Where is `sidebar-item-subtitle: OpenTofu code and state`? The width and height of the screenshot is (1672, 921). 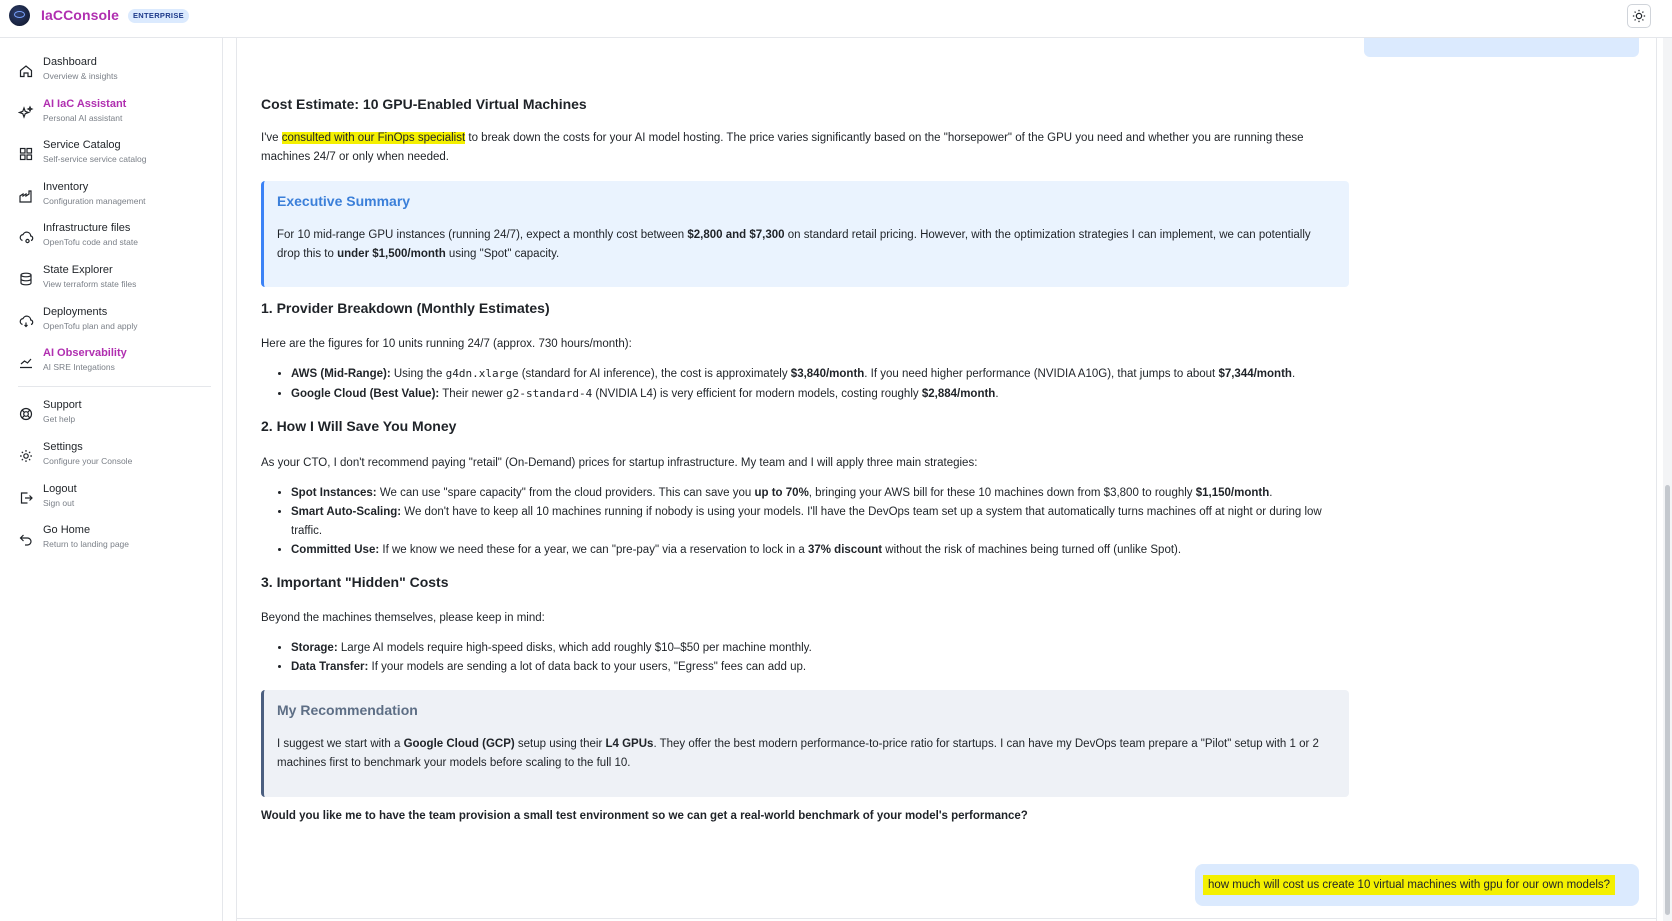 sidebar-item-subtitle: OpenTofu code and state is located at coordinates (90, 242).